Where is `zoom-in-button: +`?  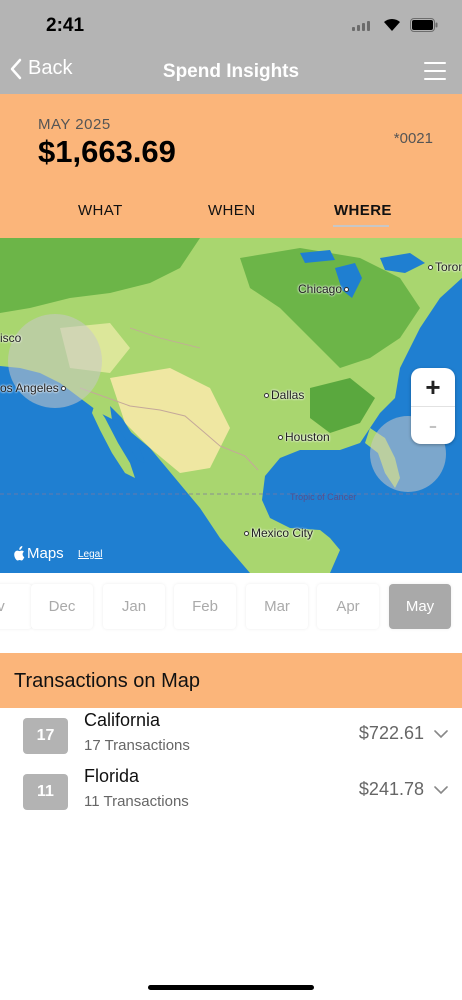
zoom-in-button: + is located at coordinates (433, 387).